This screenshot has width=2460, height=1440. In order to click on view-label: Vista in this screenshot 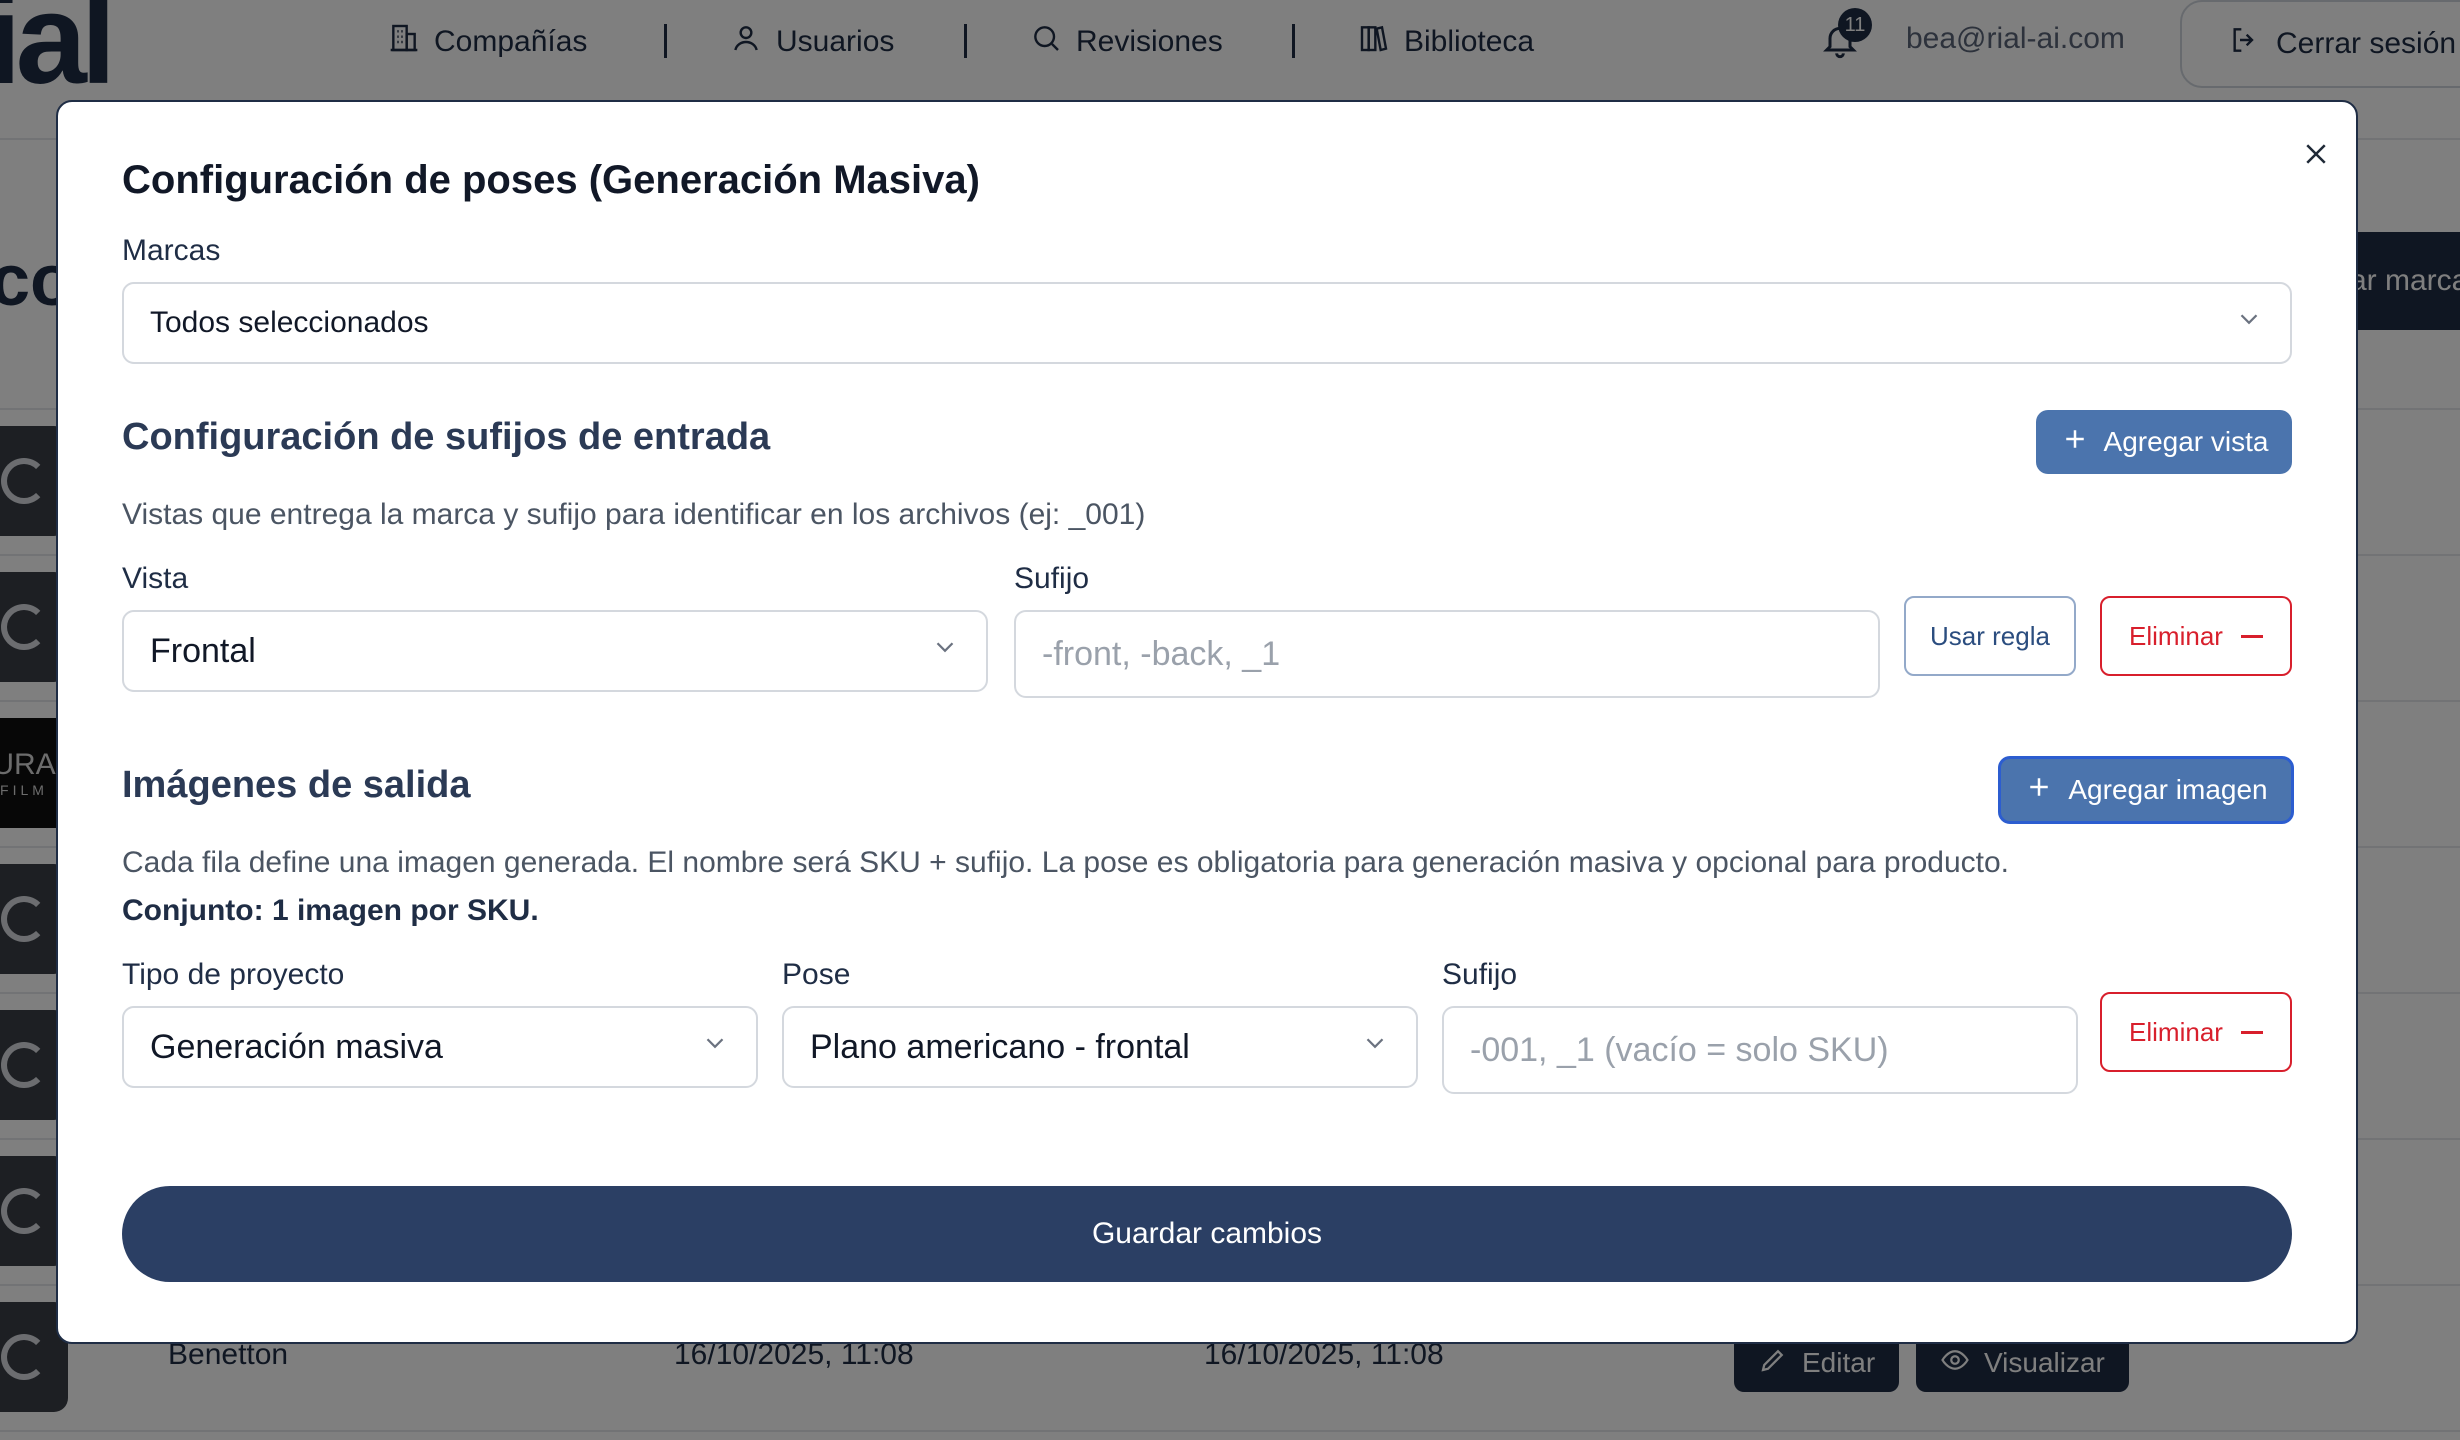, I will do `click(155, 578)`.